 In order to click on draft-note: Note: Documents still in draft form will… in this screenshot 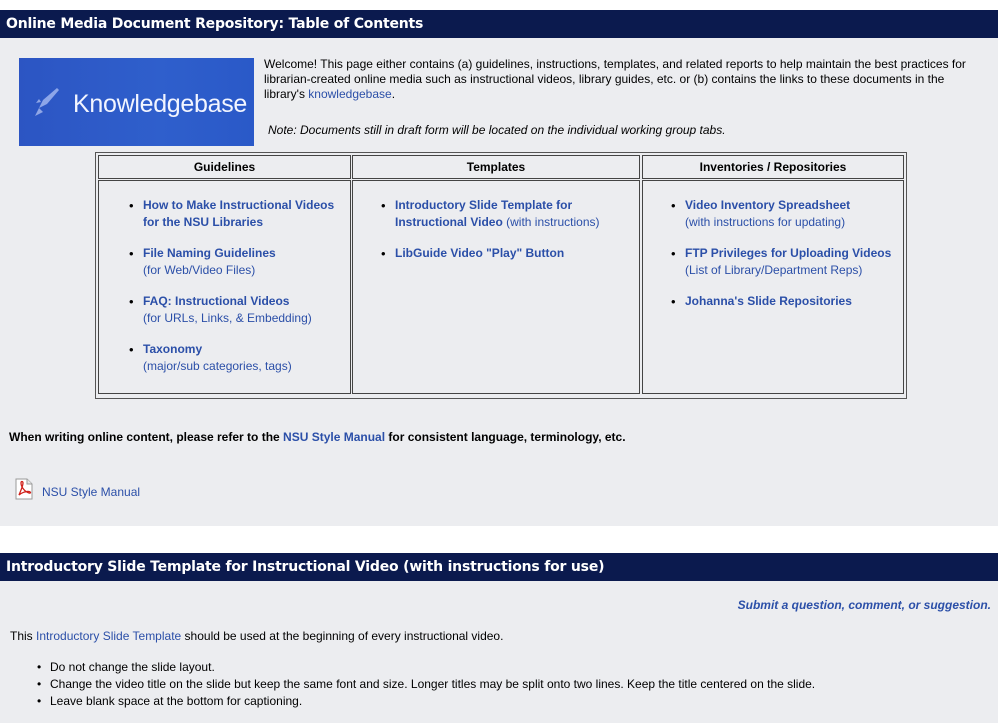, I will do `click(497, 130)`.